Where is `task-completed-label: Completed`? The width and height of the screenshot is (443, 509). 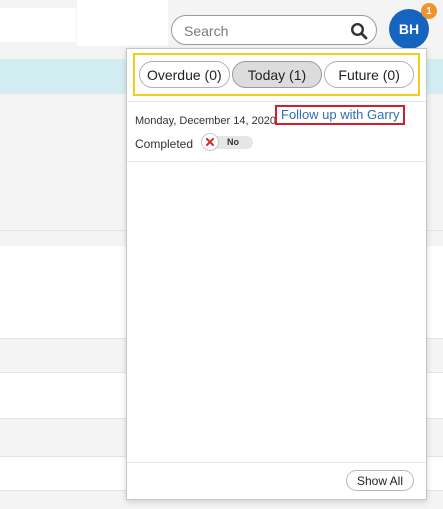
task-completed-label: Completed is located at coordinates (164, 144).